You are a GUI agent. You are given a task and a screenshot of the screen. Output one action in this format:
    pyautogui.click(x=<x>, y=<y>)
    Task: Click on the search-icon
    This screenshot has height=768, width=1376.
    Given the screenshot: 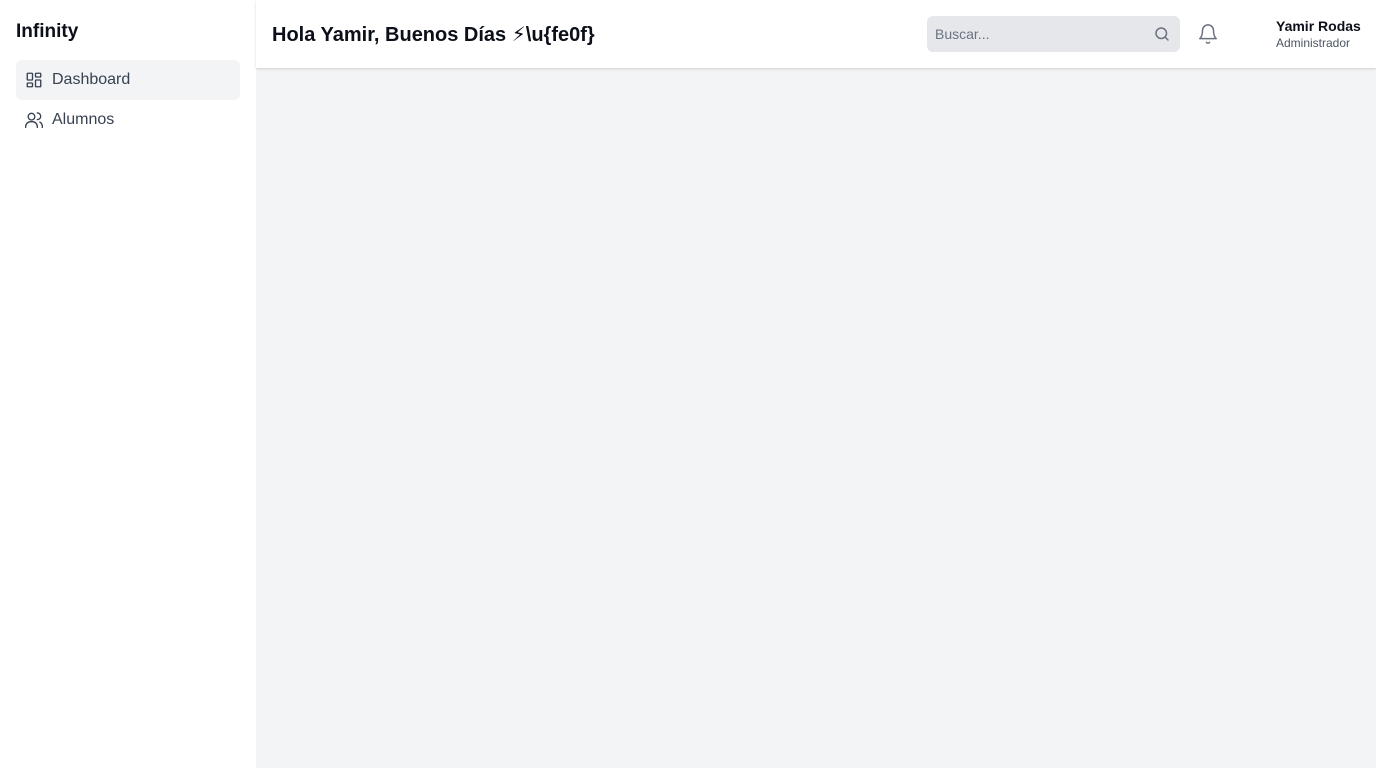 What is the action you would take?
    pyautogui.click(x=1162, y=34)
    